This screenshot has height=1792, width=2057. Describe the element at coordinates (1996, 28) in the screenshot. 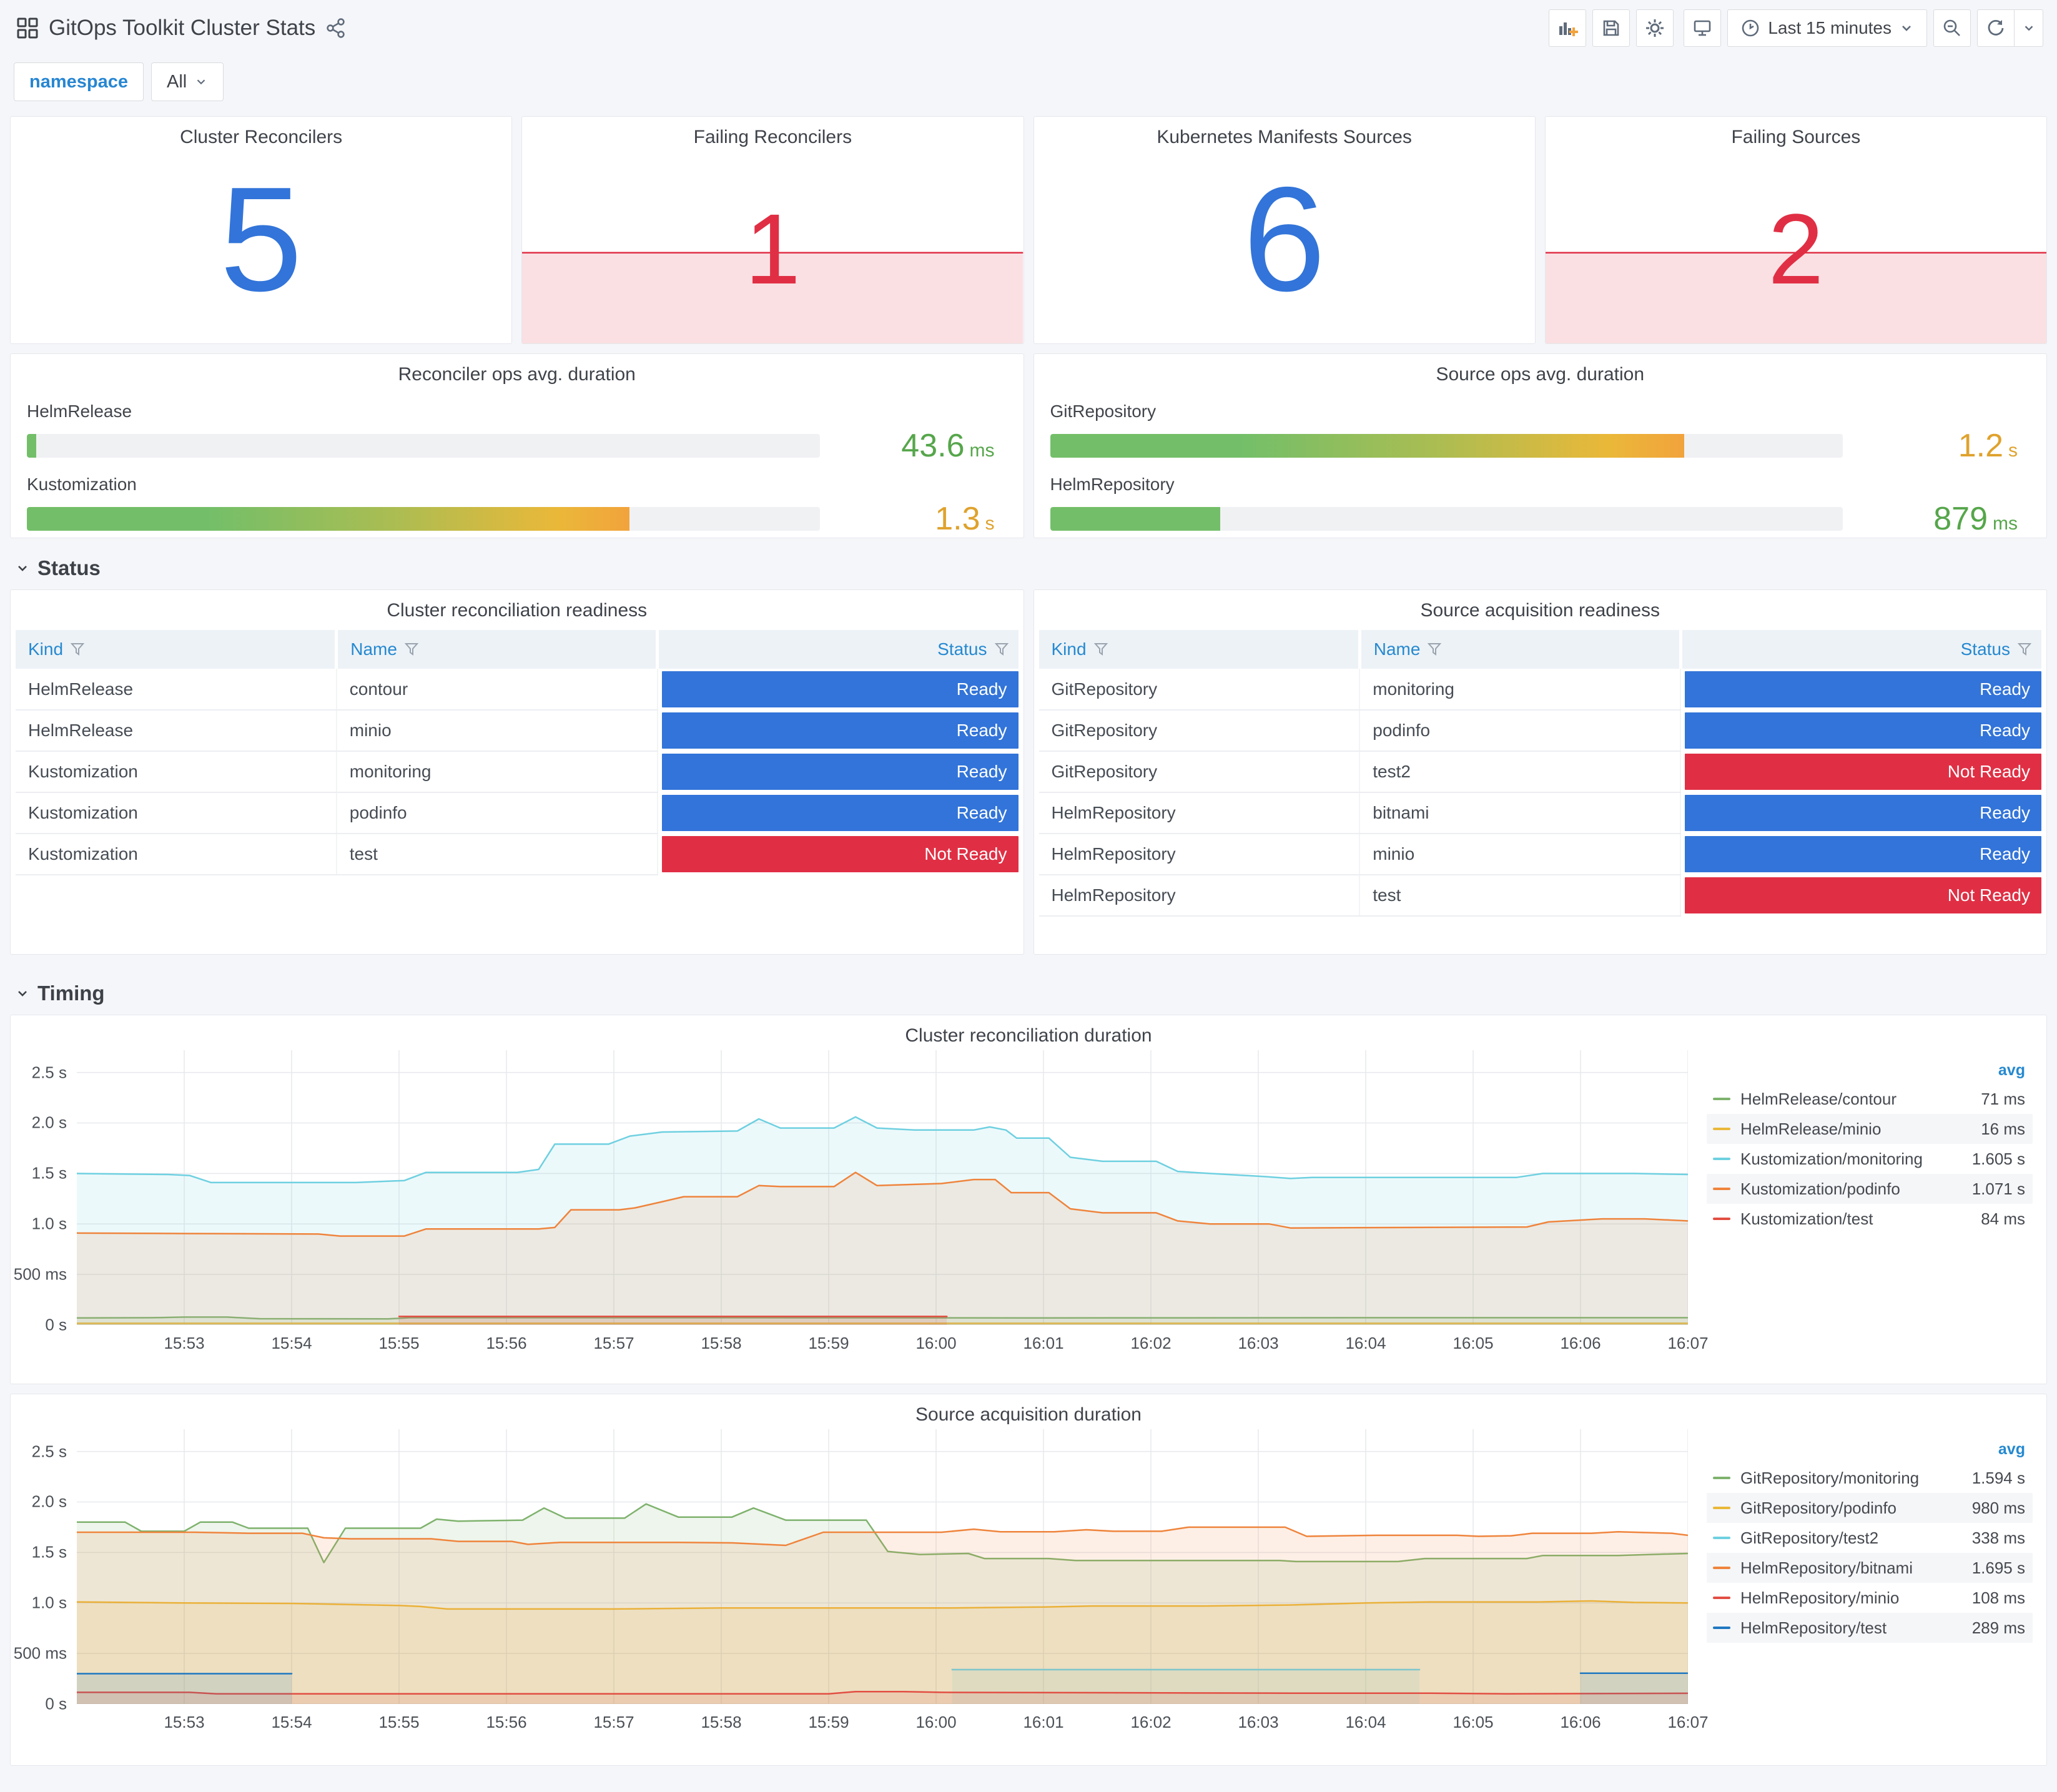

I see `refresh-button` at that location.